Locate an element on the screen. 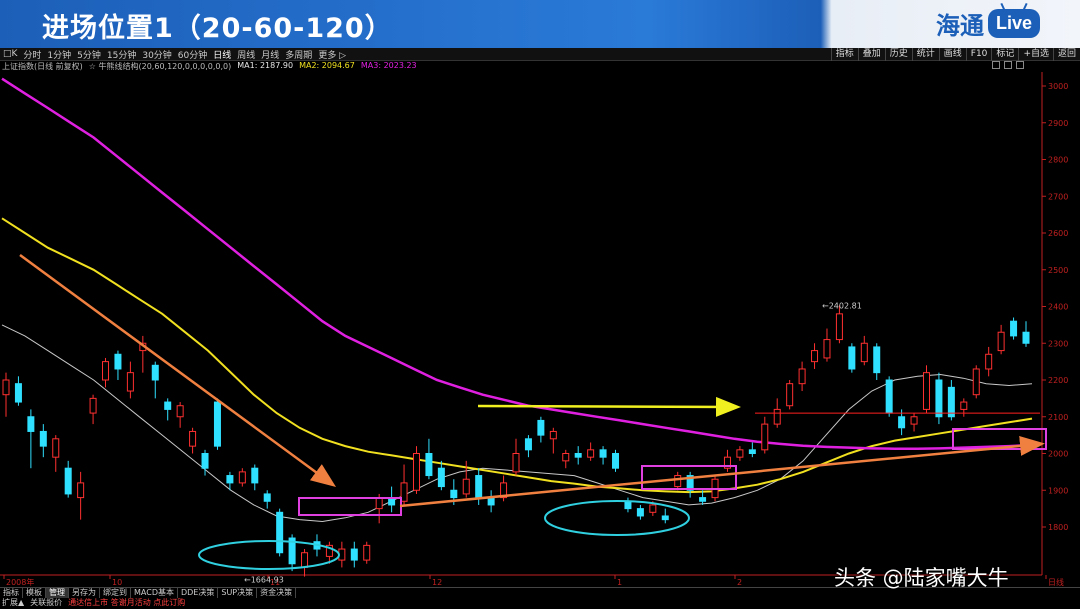 The image size is (1080, 609). y-tick-label: 2300 is located at coordinates (1058, 343).